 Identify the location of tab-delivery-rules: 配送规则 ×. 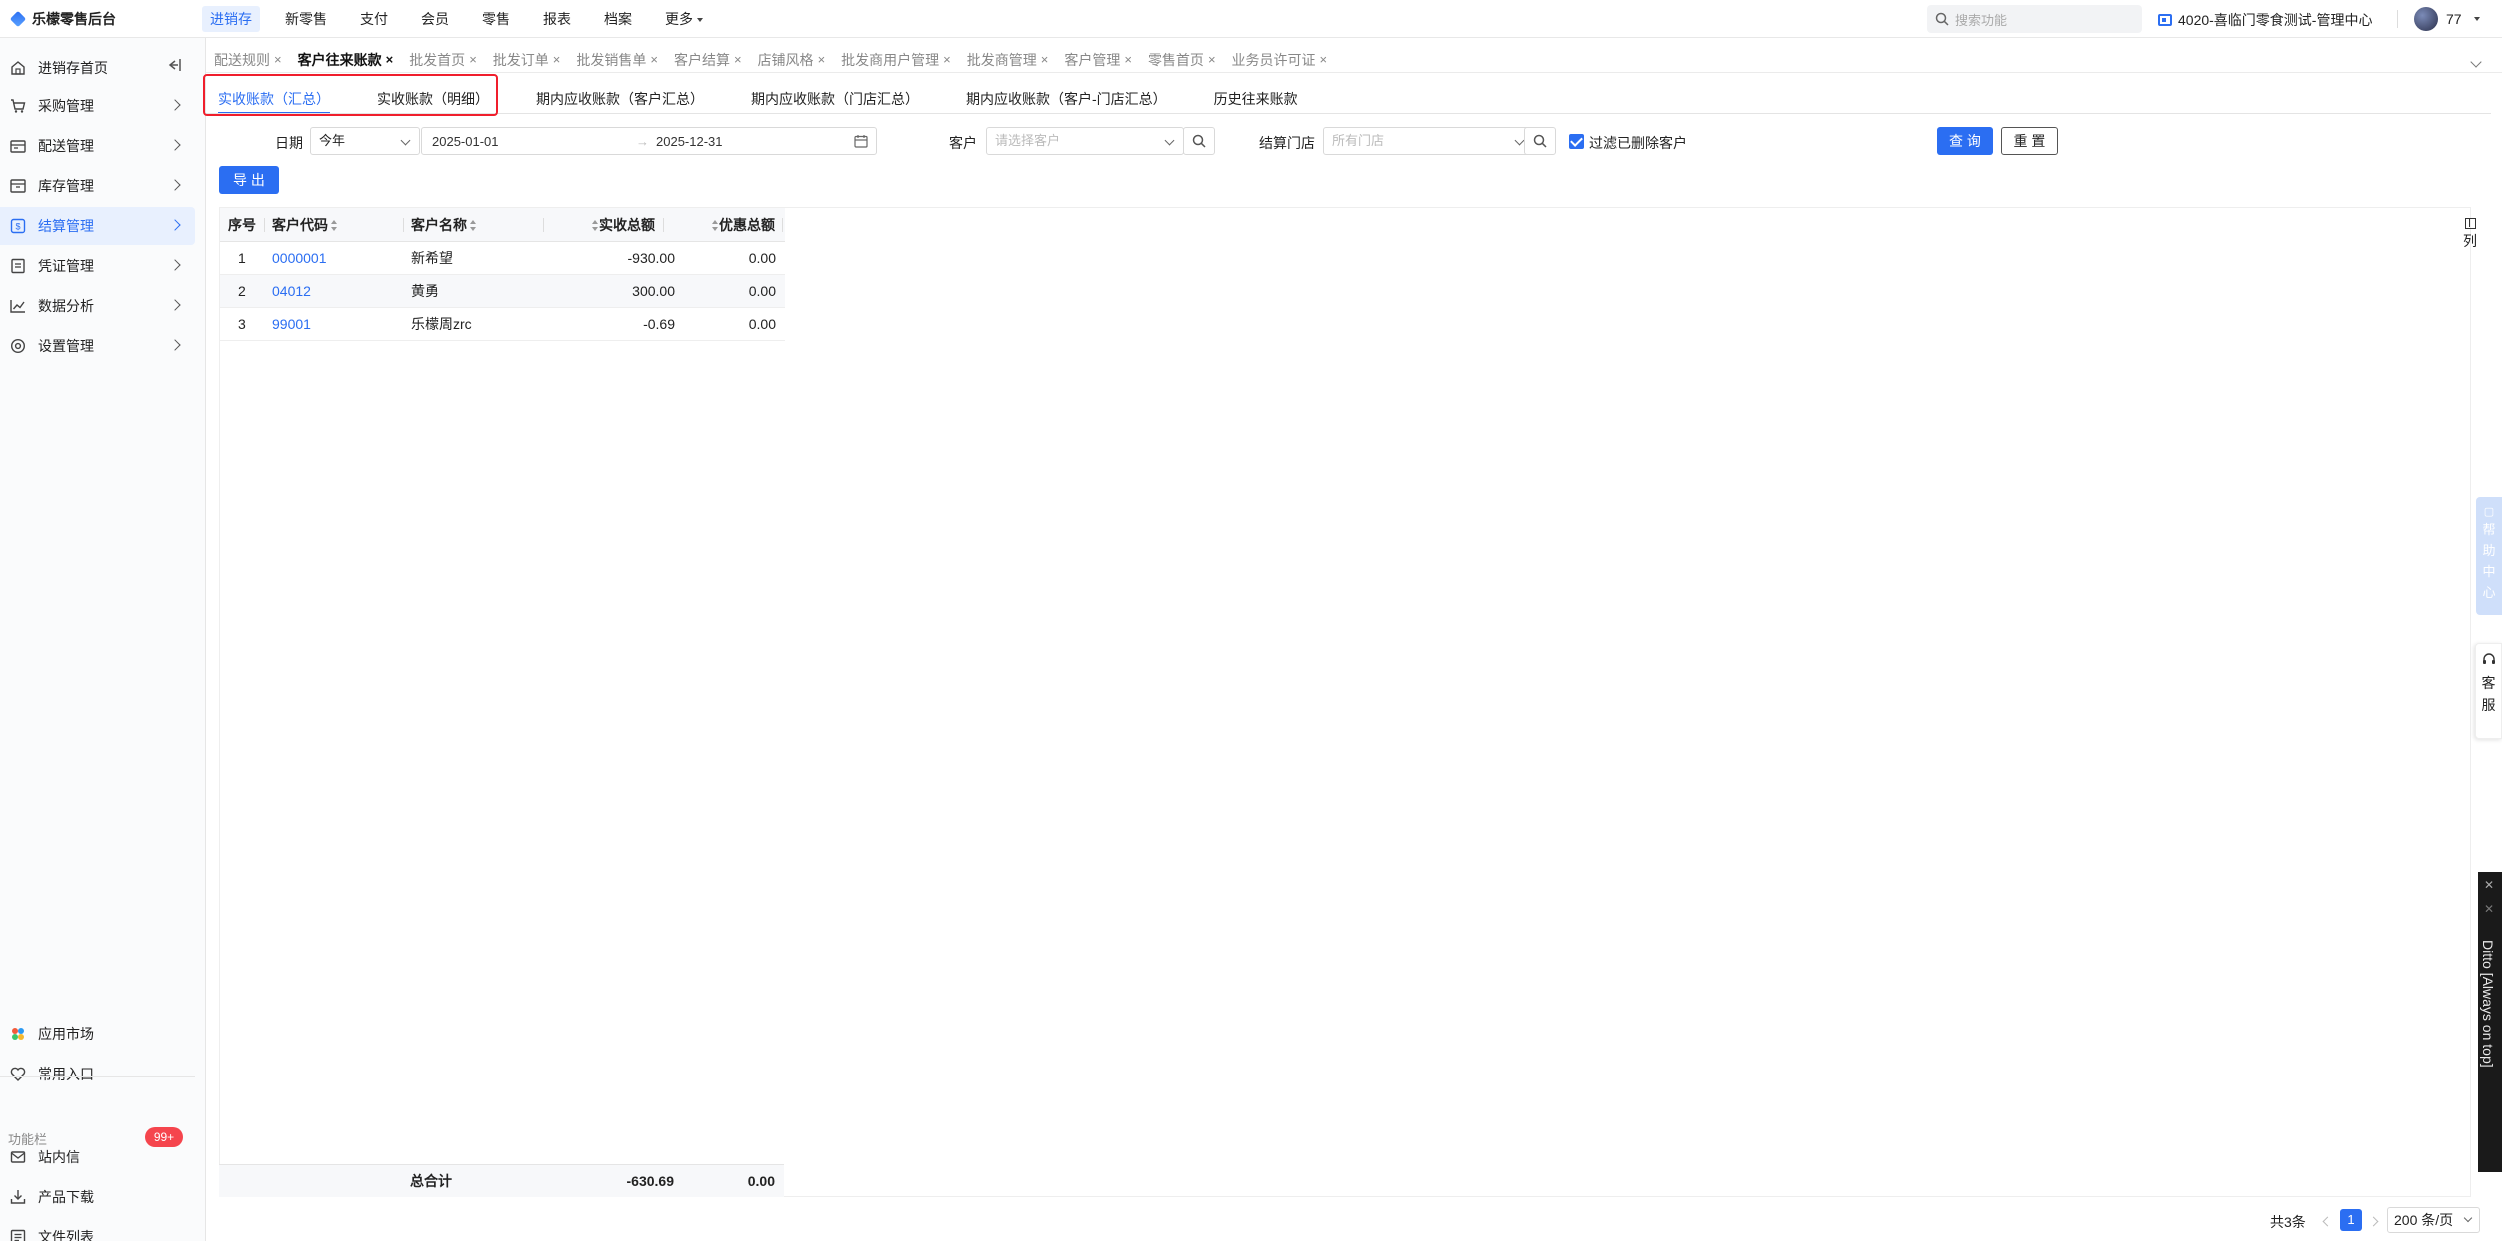
(247, 60).